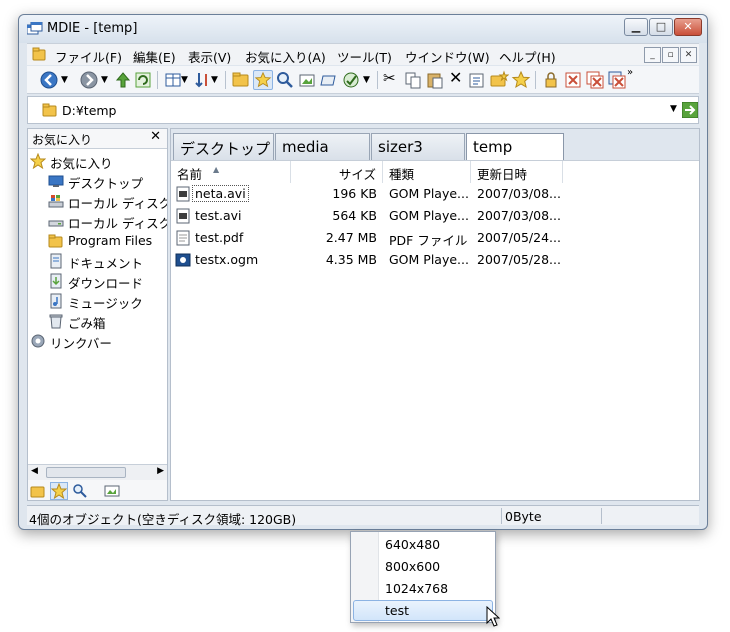  What do you see at coordinates (92, 28) in the screenshot?
I see `window-title: MDIE - [temp]` at bounding box center [92, 28].